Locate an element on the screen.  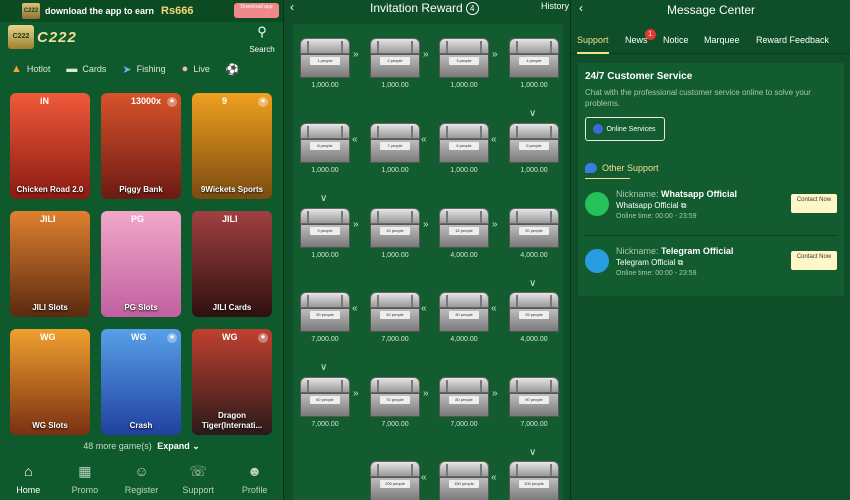
category-live: ● Live is located at coordinates (196, 69).